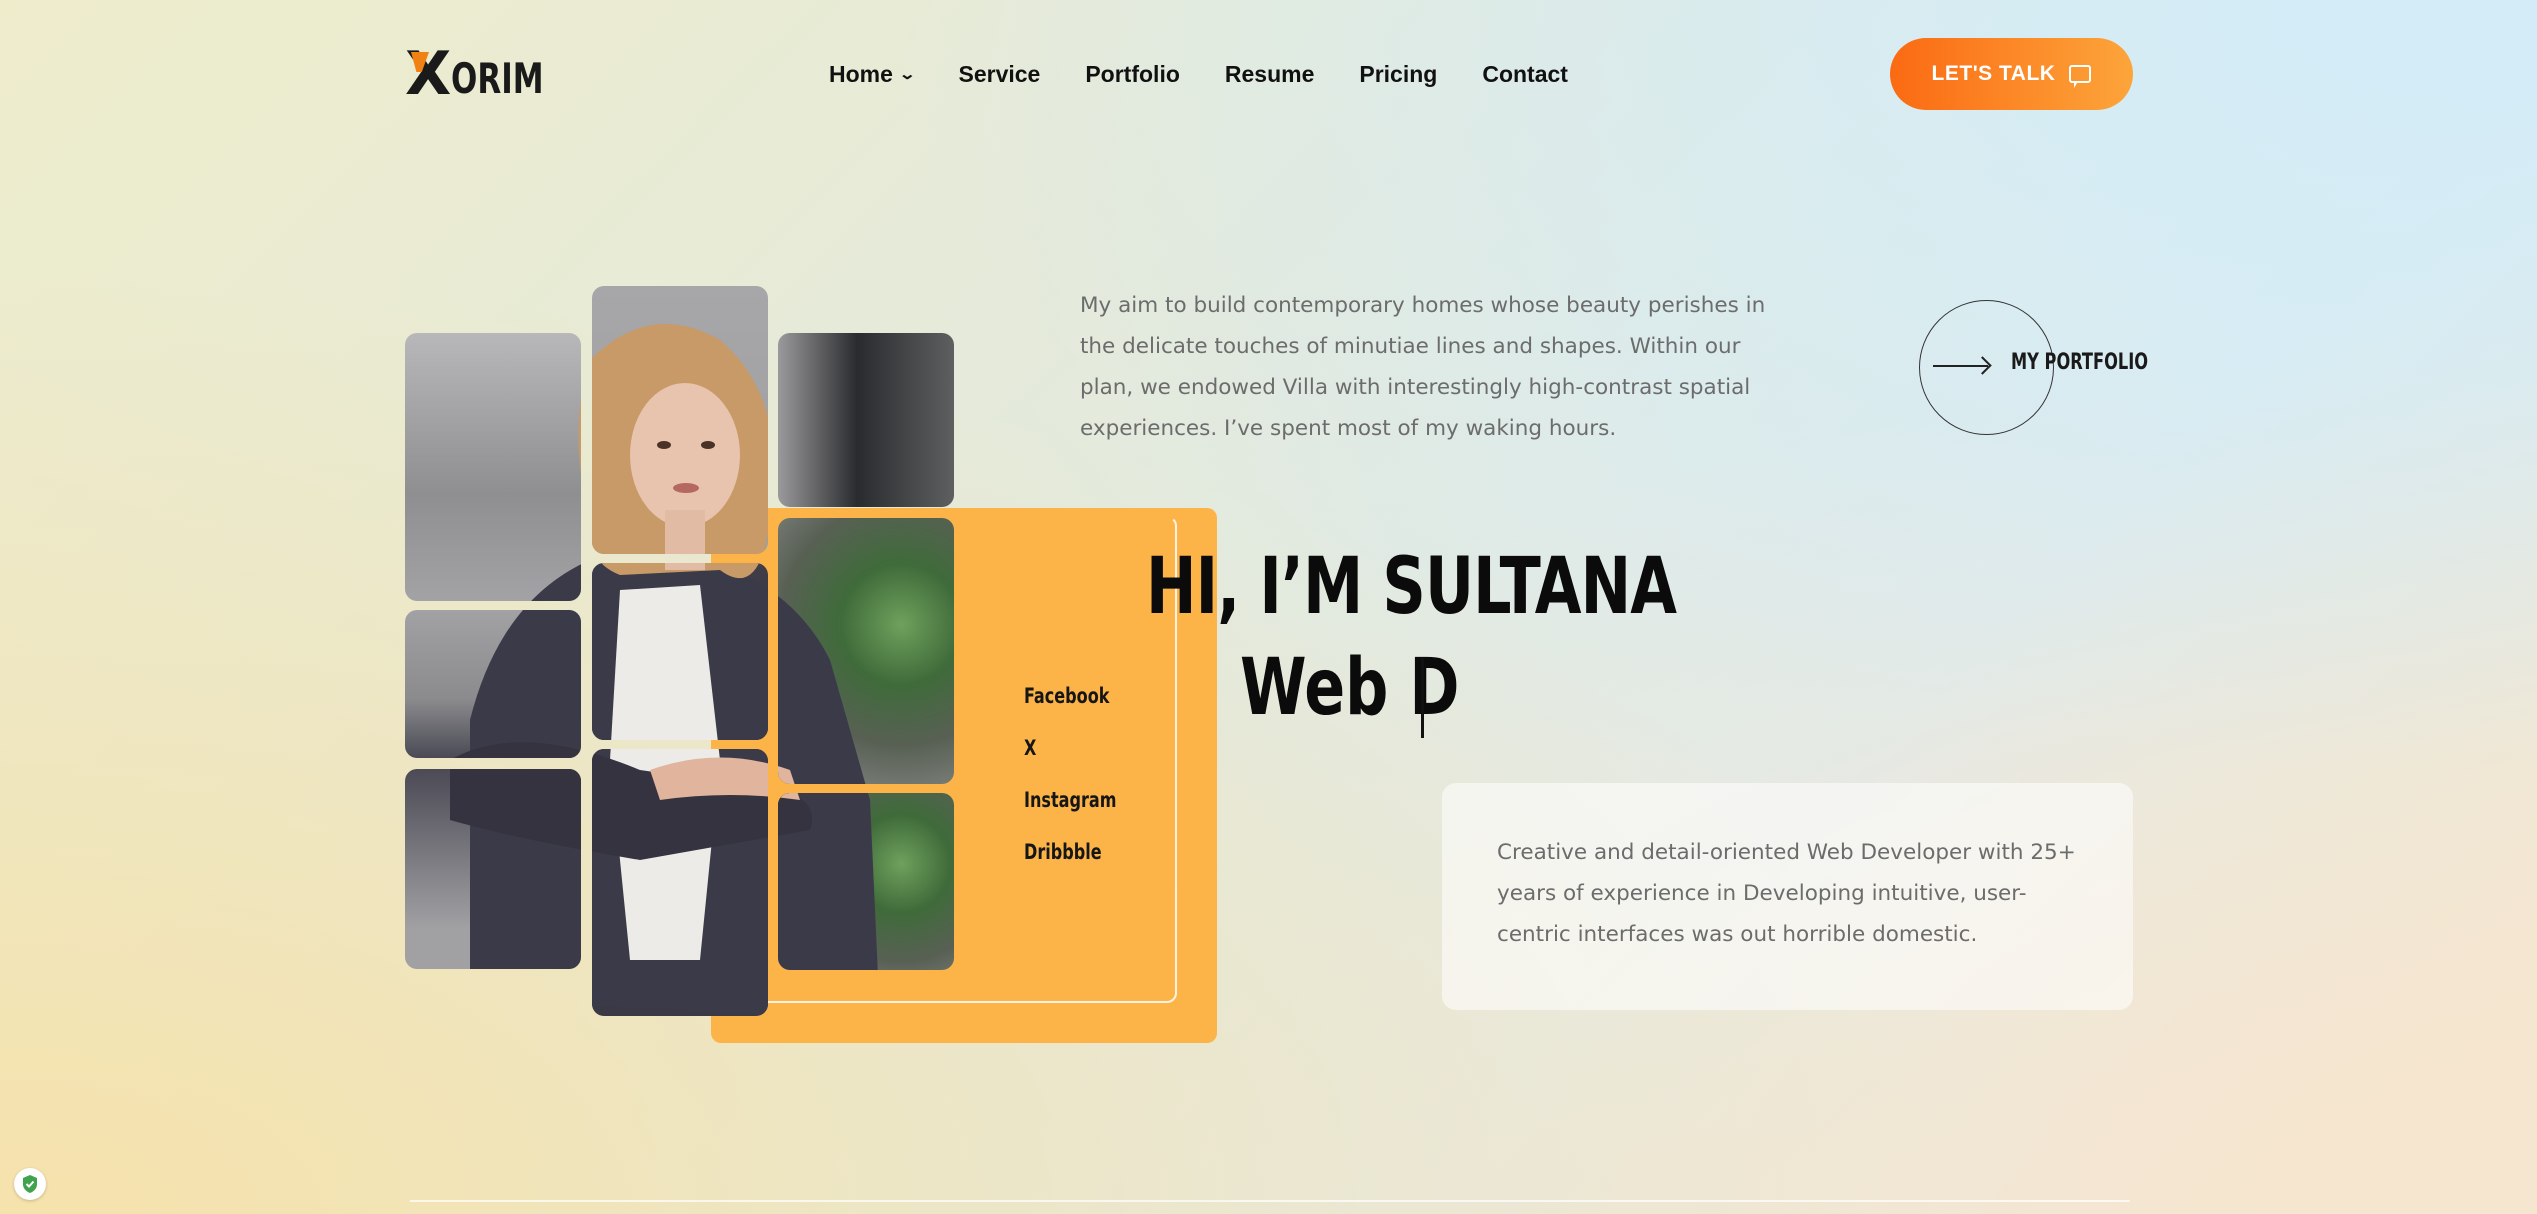 This screenshot has width=2537, height=1214. What do you see at coordinates (1132, 74) in the screenshot?
I see `nav-portfolio: Portfolio` at bounding box center [1132, 74].